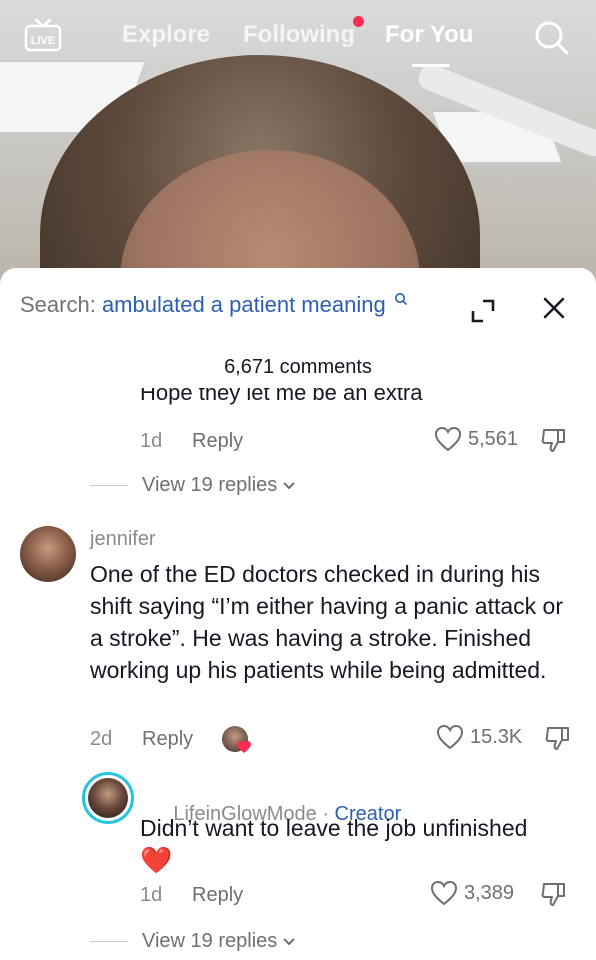  Describe the element at coordinates (334, 828) in the screenshot. I see `comment-text: Didn’t want to leave the job unfinished` at that location.